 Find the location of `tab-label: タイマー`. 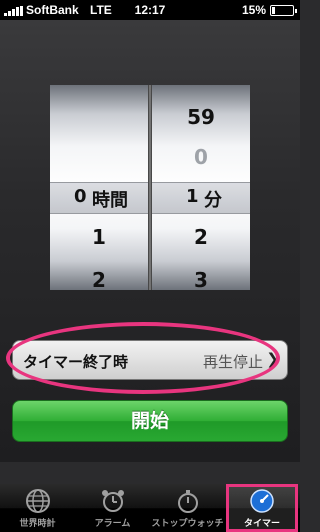

tab-label: タイマー is located at coordinates (261, 524).